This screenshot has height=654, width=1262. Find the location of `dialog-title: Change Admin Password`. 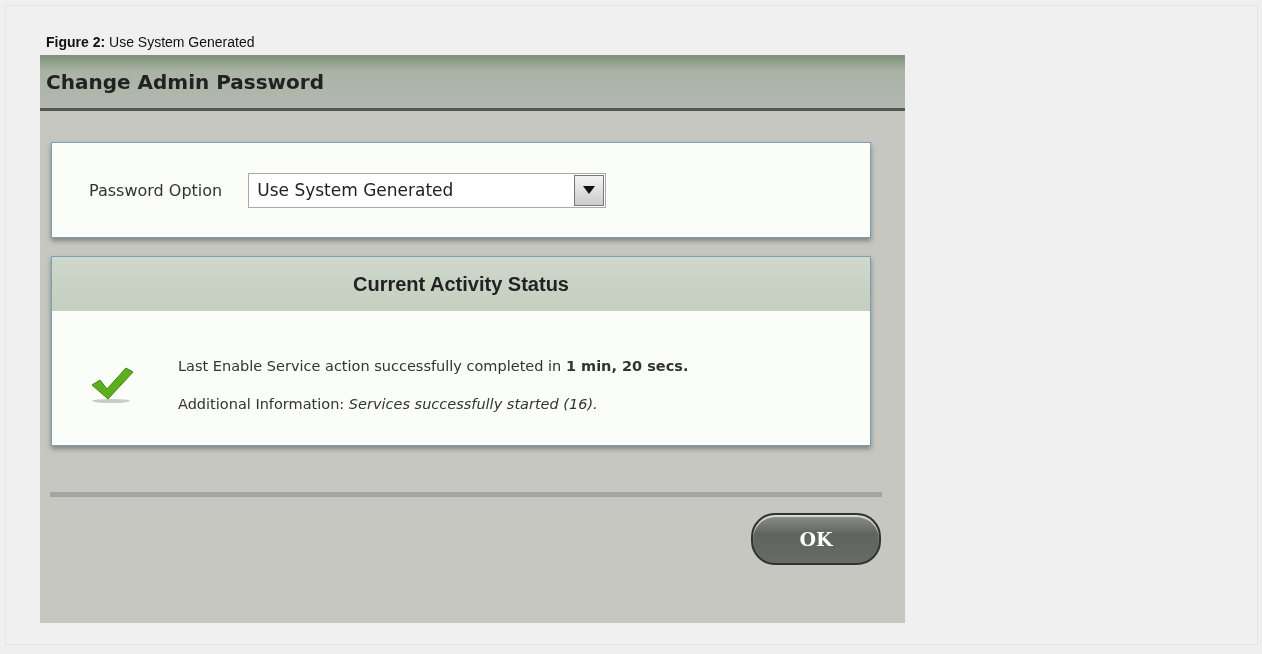

dialog-title: Change Admin Password is located at coordinates (185, 81).